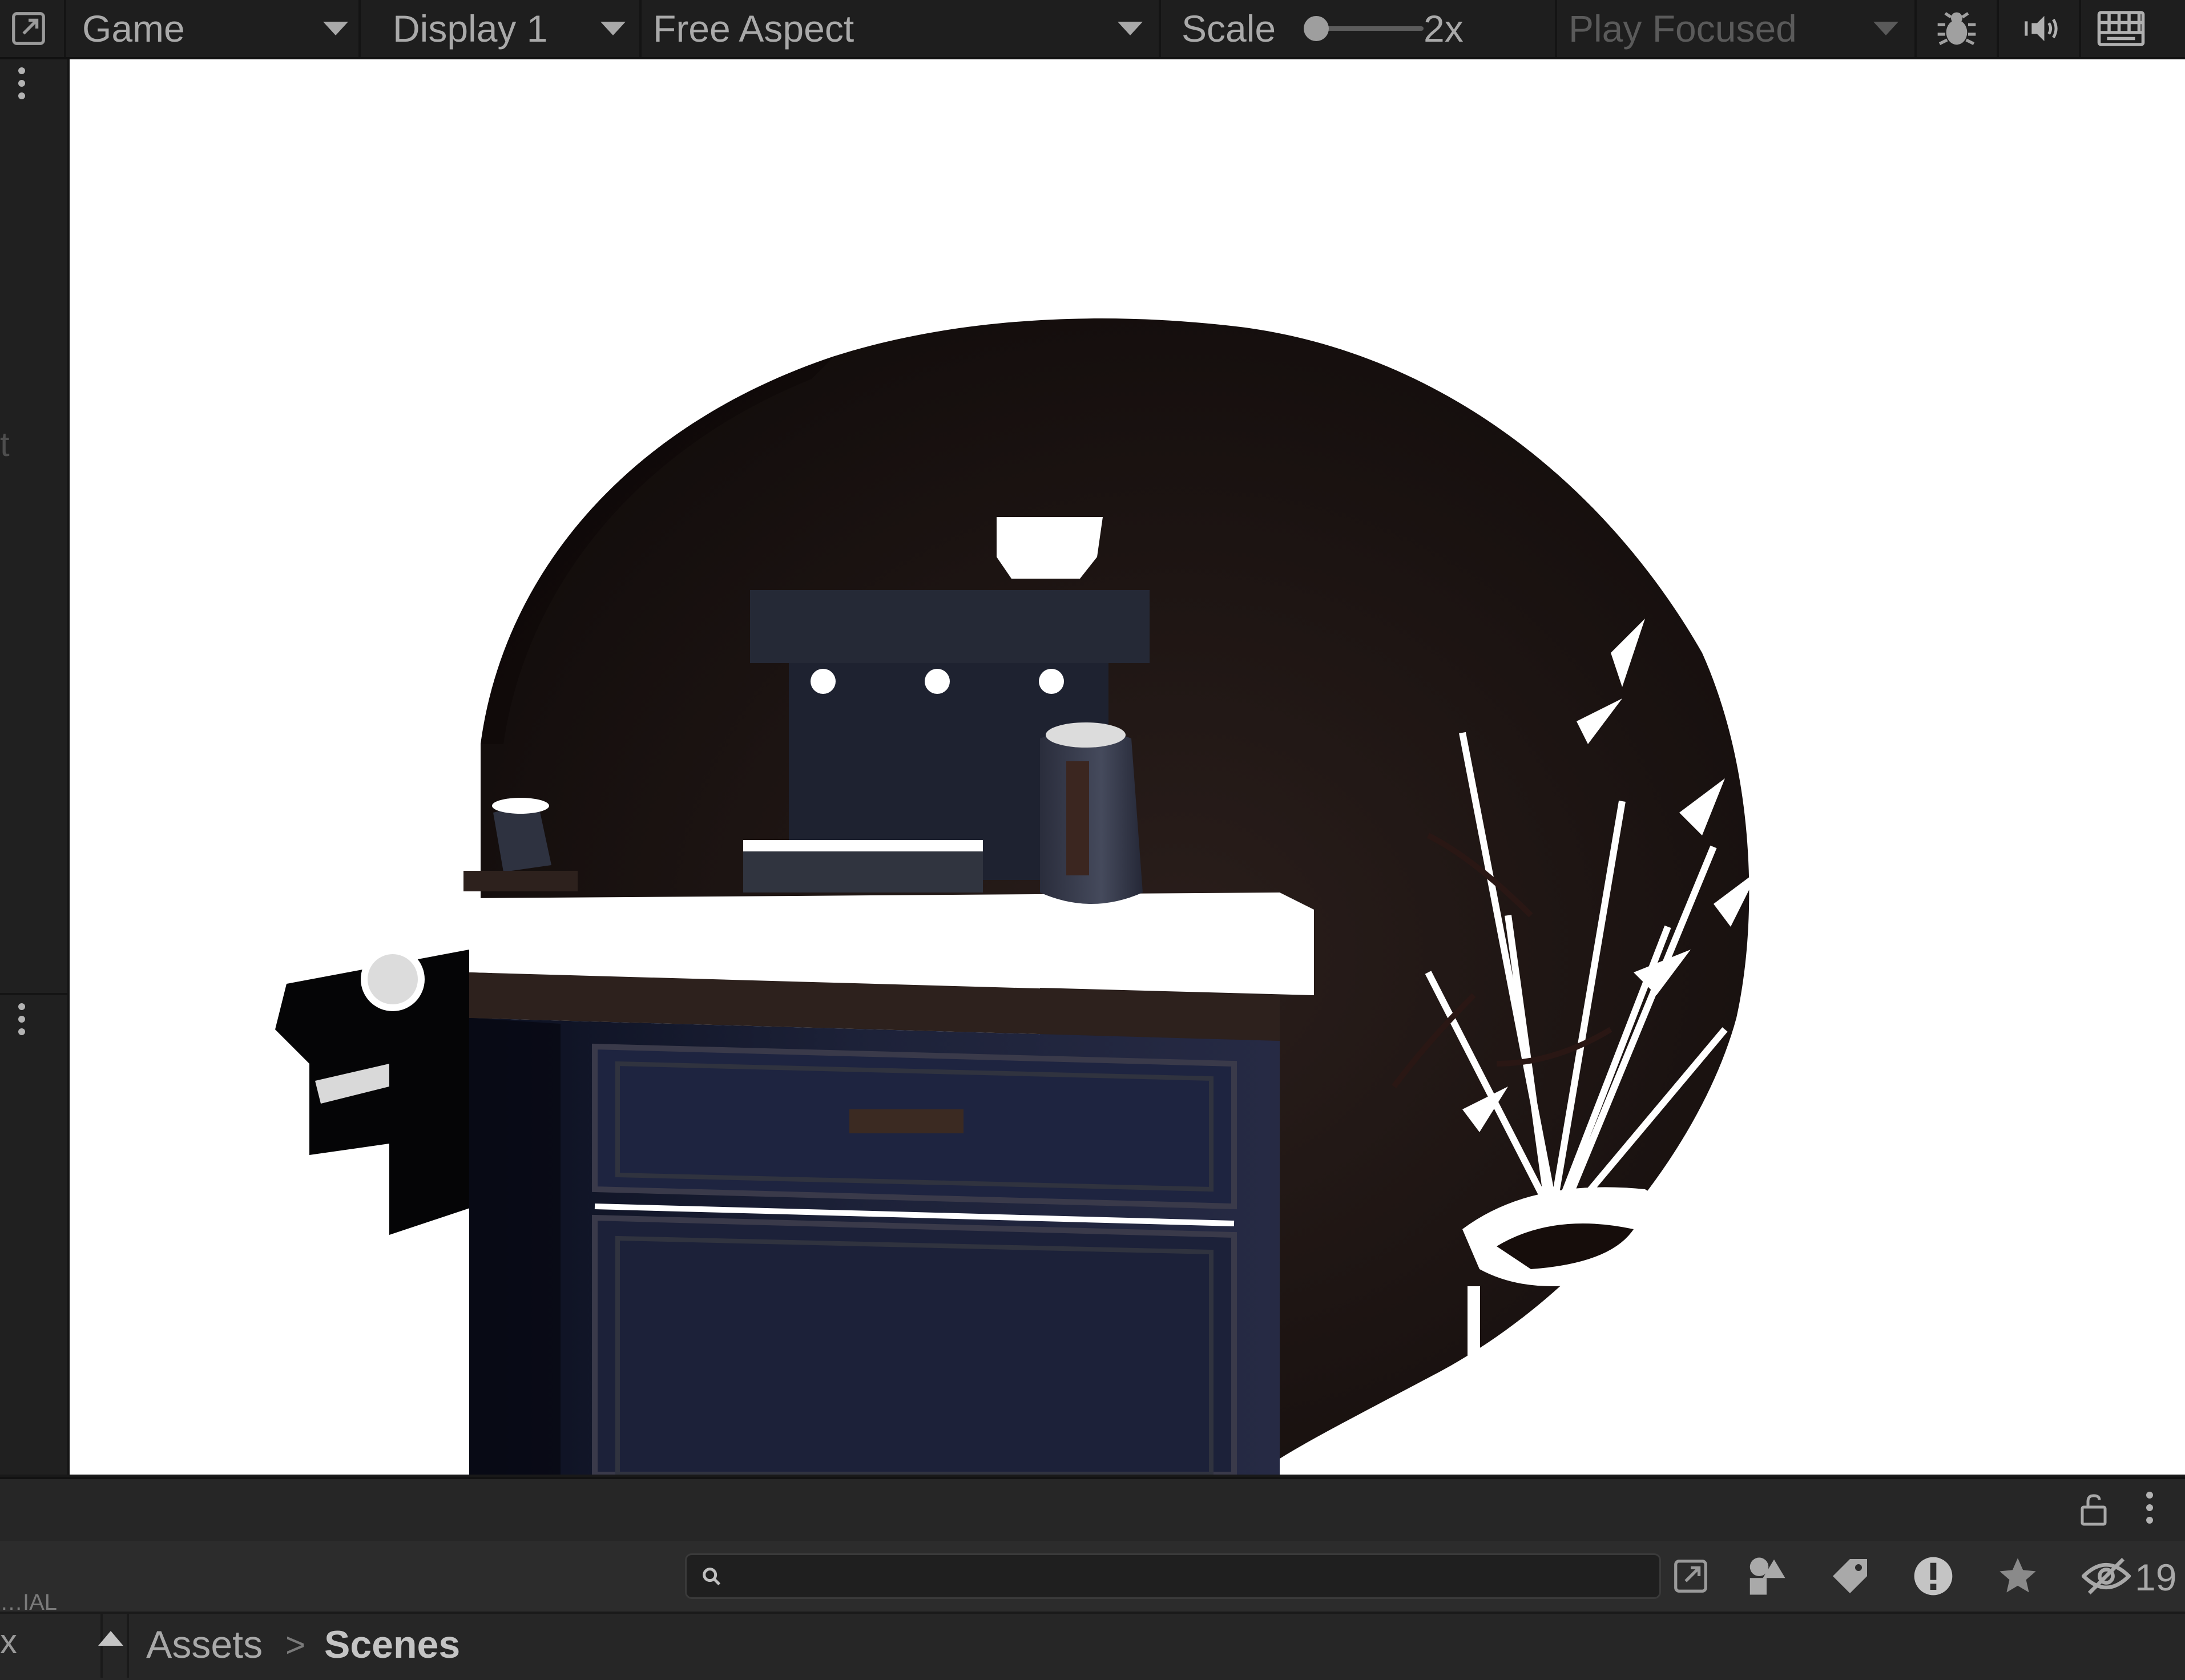 This screenshot has width=2185, height=1680. Describe the element at coordinates (1173, 1576) in the screenshot. I see `search-field` at that location.